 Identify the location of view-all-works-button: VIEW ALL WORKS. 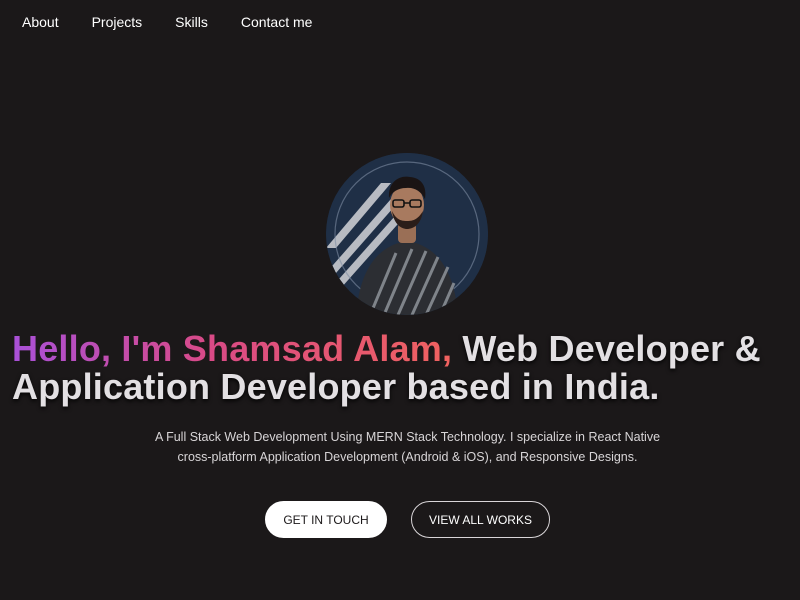
(480, 519).